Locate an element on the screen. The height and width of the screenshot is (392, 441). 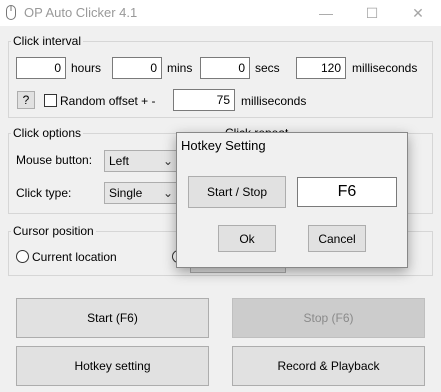
title-bar: OP Auto Clicker 4.1 — ☐ ✕ is located at coordinates (220, 13).